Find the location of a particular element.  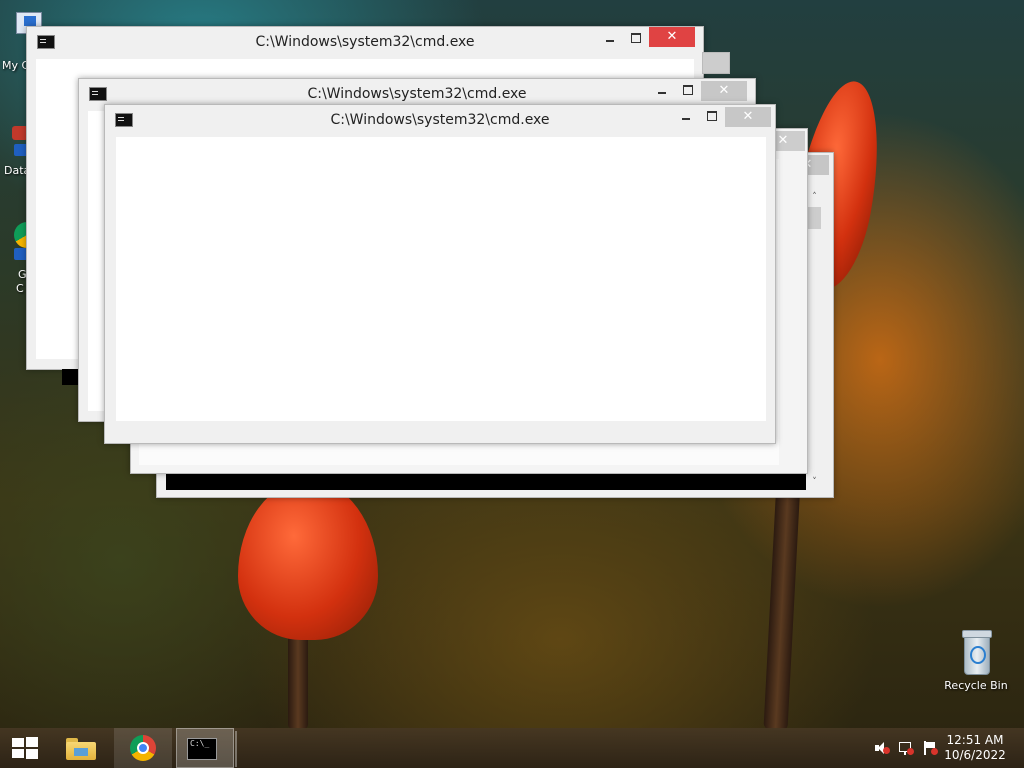

network-icon is located at coordinates (906, 748).